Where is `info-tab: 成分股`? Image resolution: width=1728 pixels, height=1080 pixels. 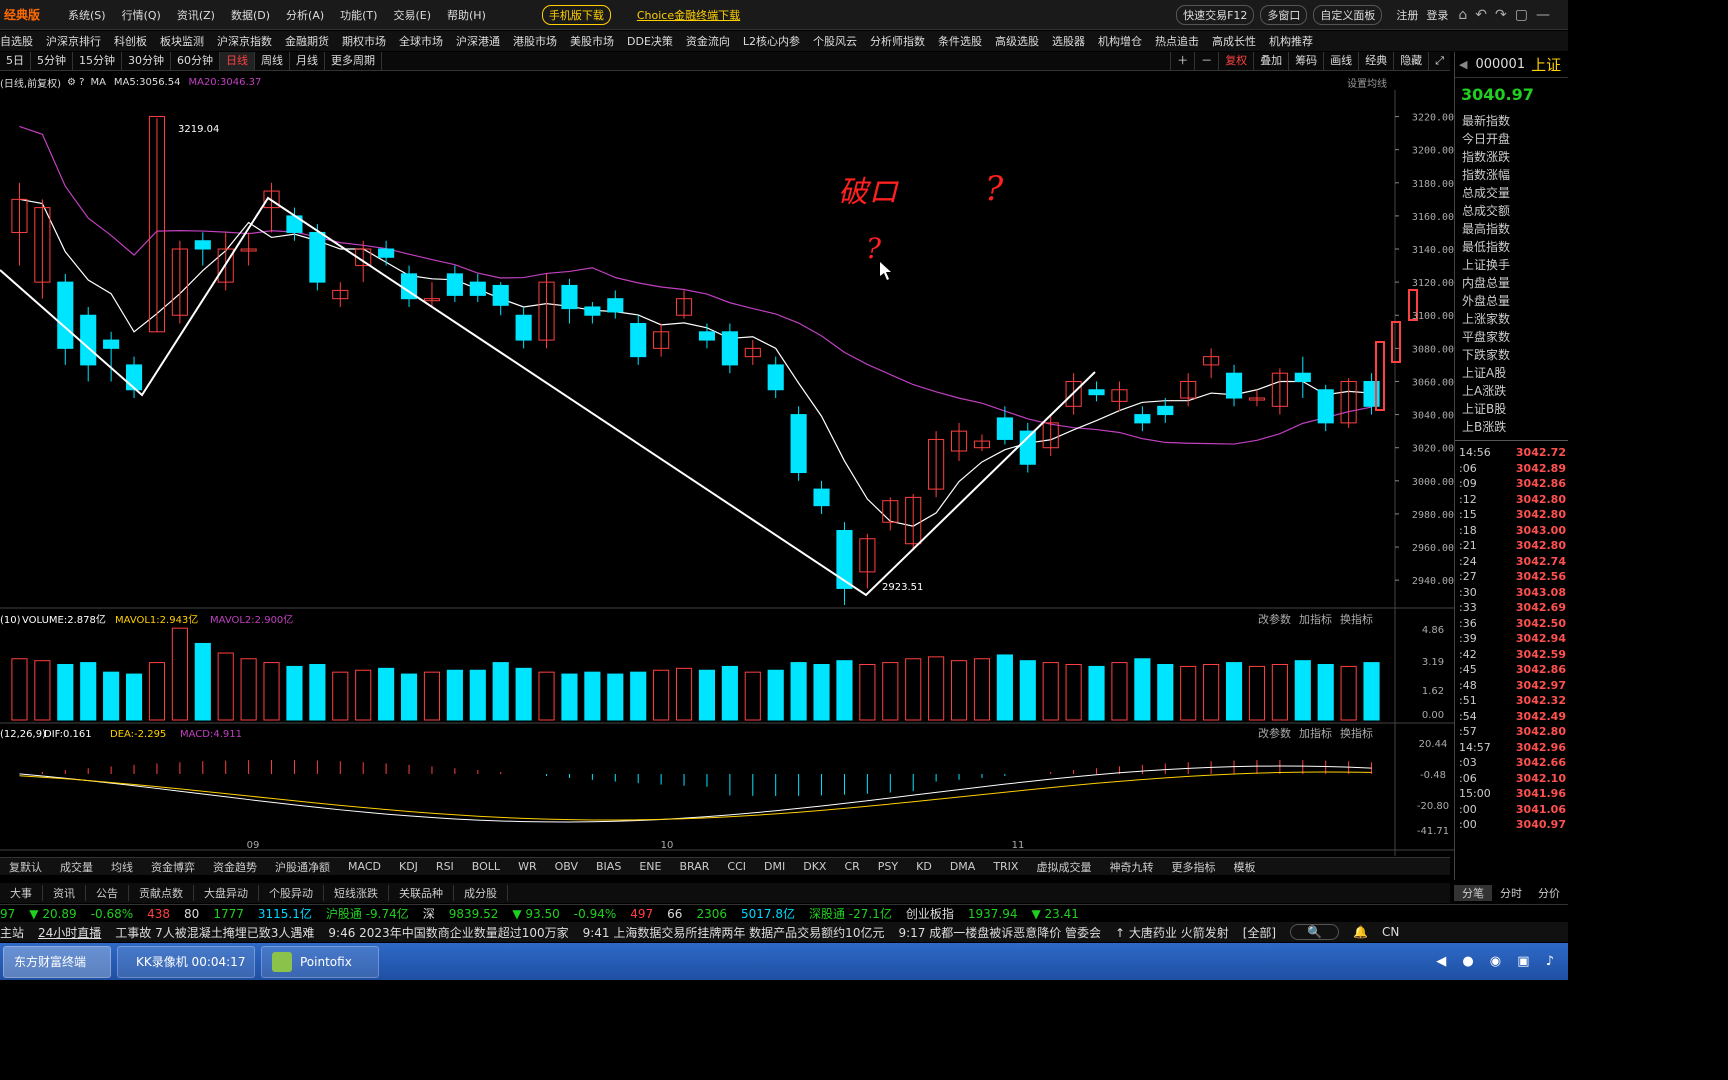 info-tab: 成分股 is located at coordinates (481, 893).